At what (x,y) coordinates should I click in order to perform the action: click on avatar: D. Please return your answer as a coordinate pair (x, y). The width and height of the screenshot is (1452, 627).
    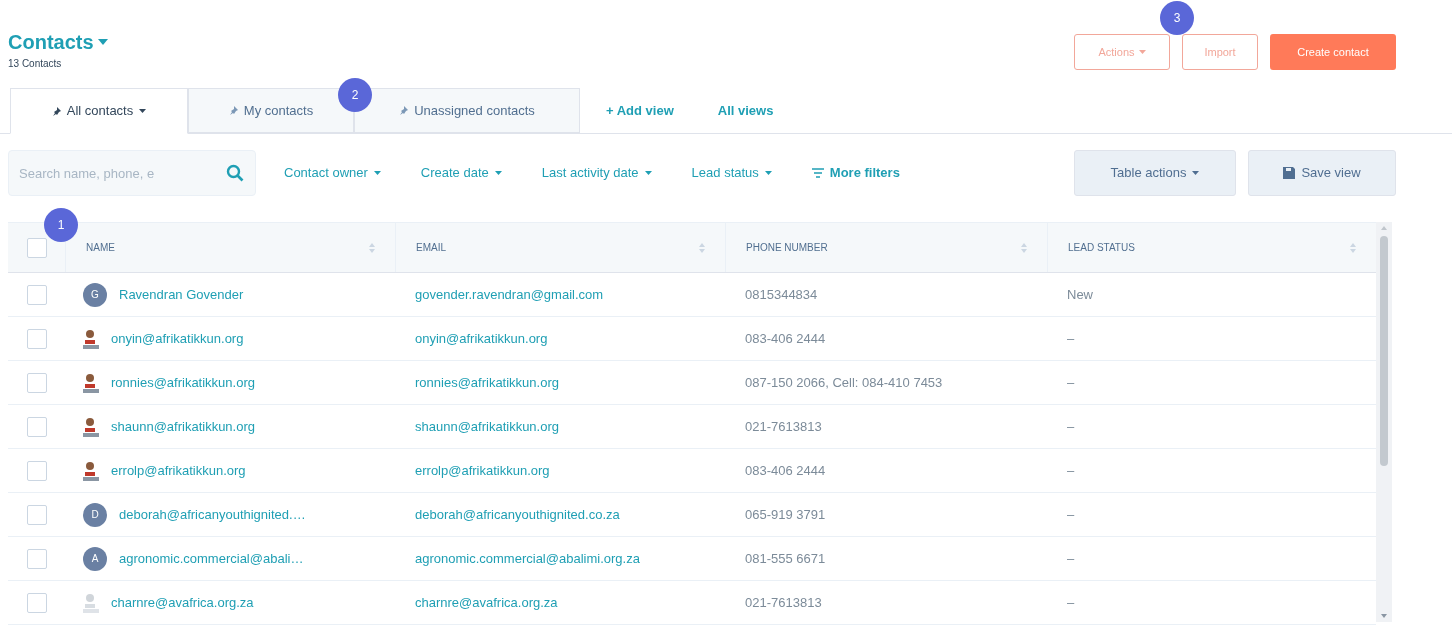
    Looking at the image, I should click on (95, 514).